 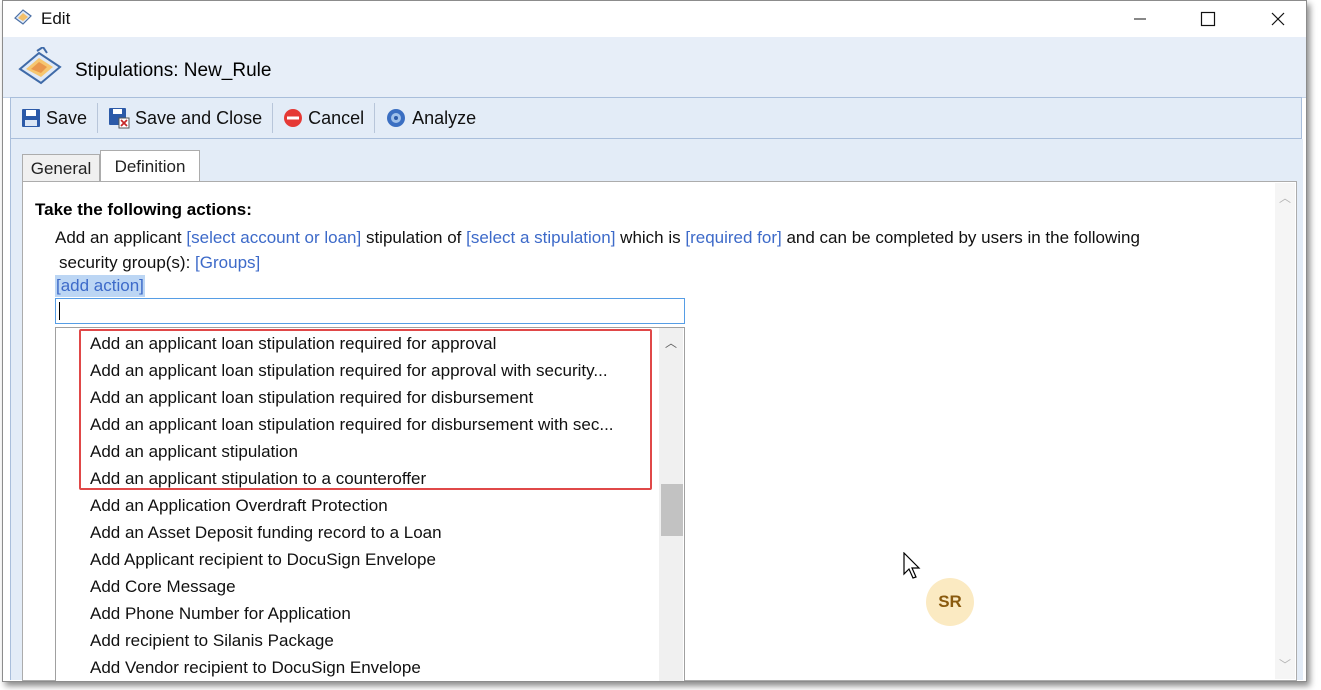 I want to click on gear-icon, so click(x=396, y=118).